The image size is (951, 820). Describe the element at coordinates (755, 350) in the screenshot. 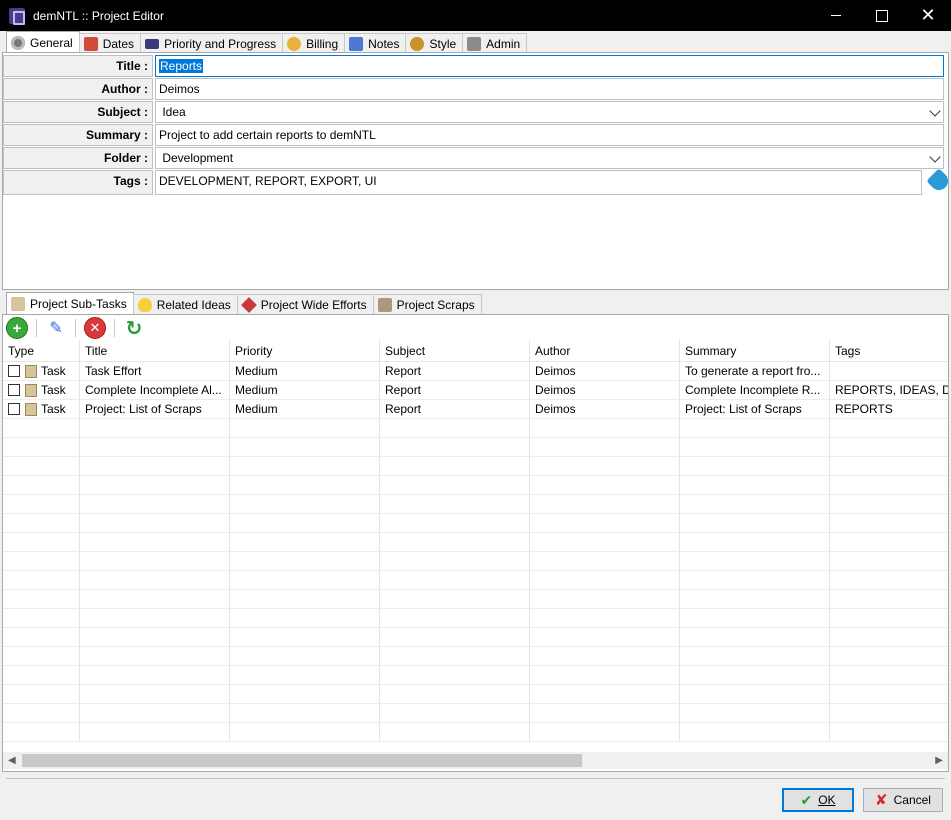

I see `column-header-summary: Summary` at that location.